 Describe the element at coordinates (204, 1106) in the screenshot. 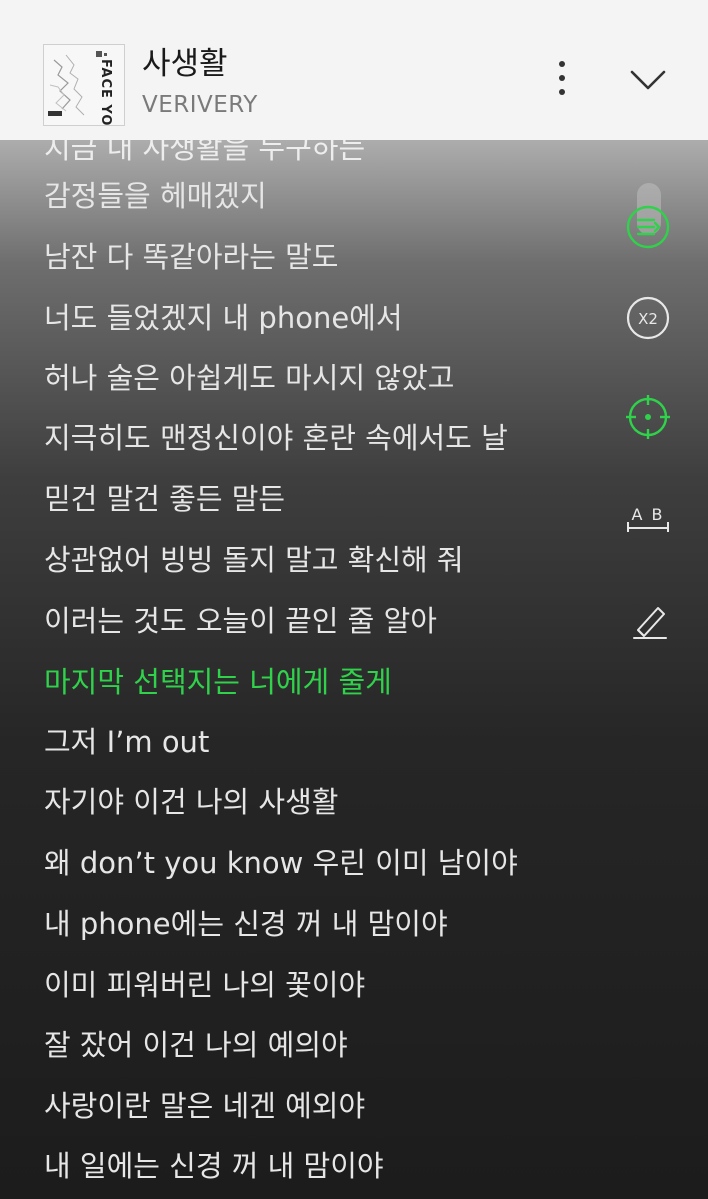

I see `lyric-line: 사랑이란 말은 네겐 예외야` at that location.